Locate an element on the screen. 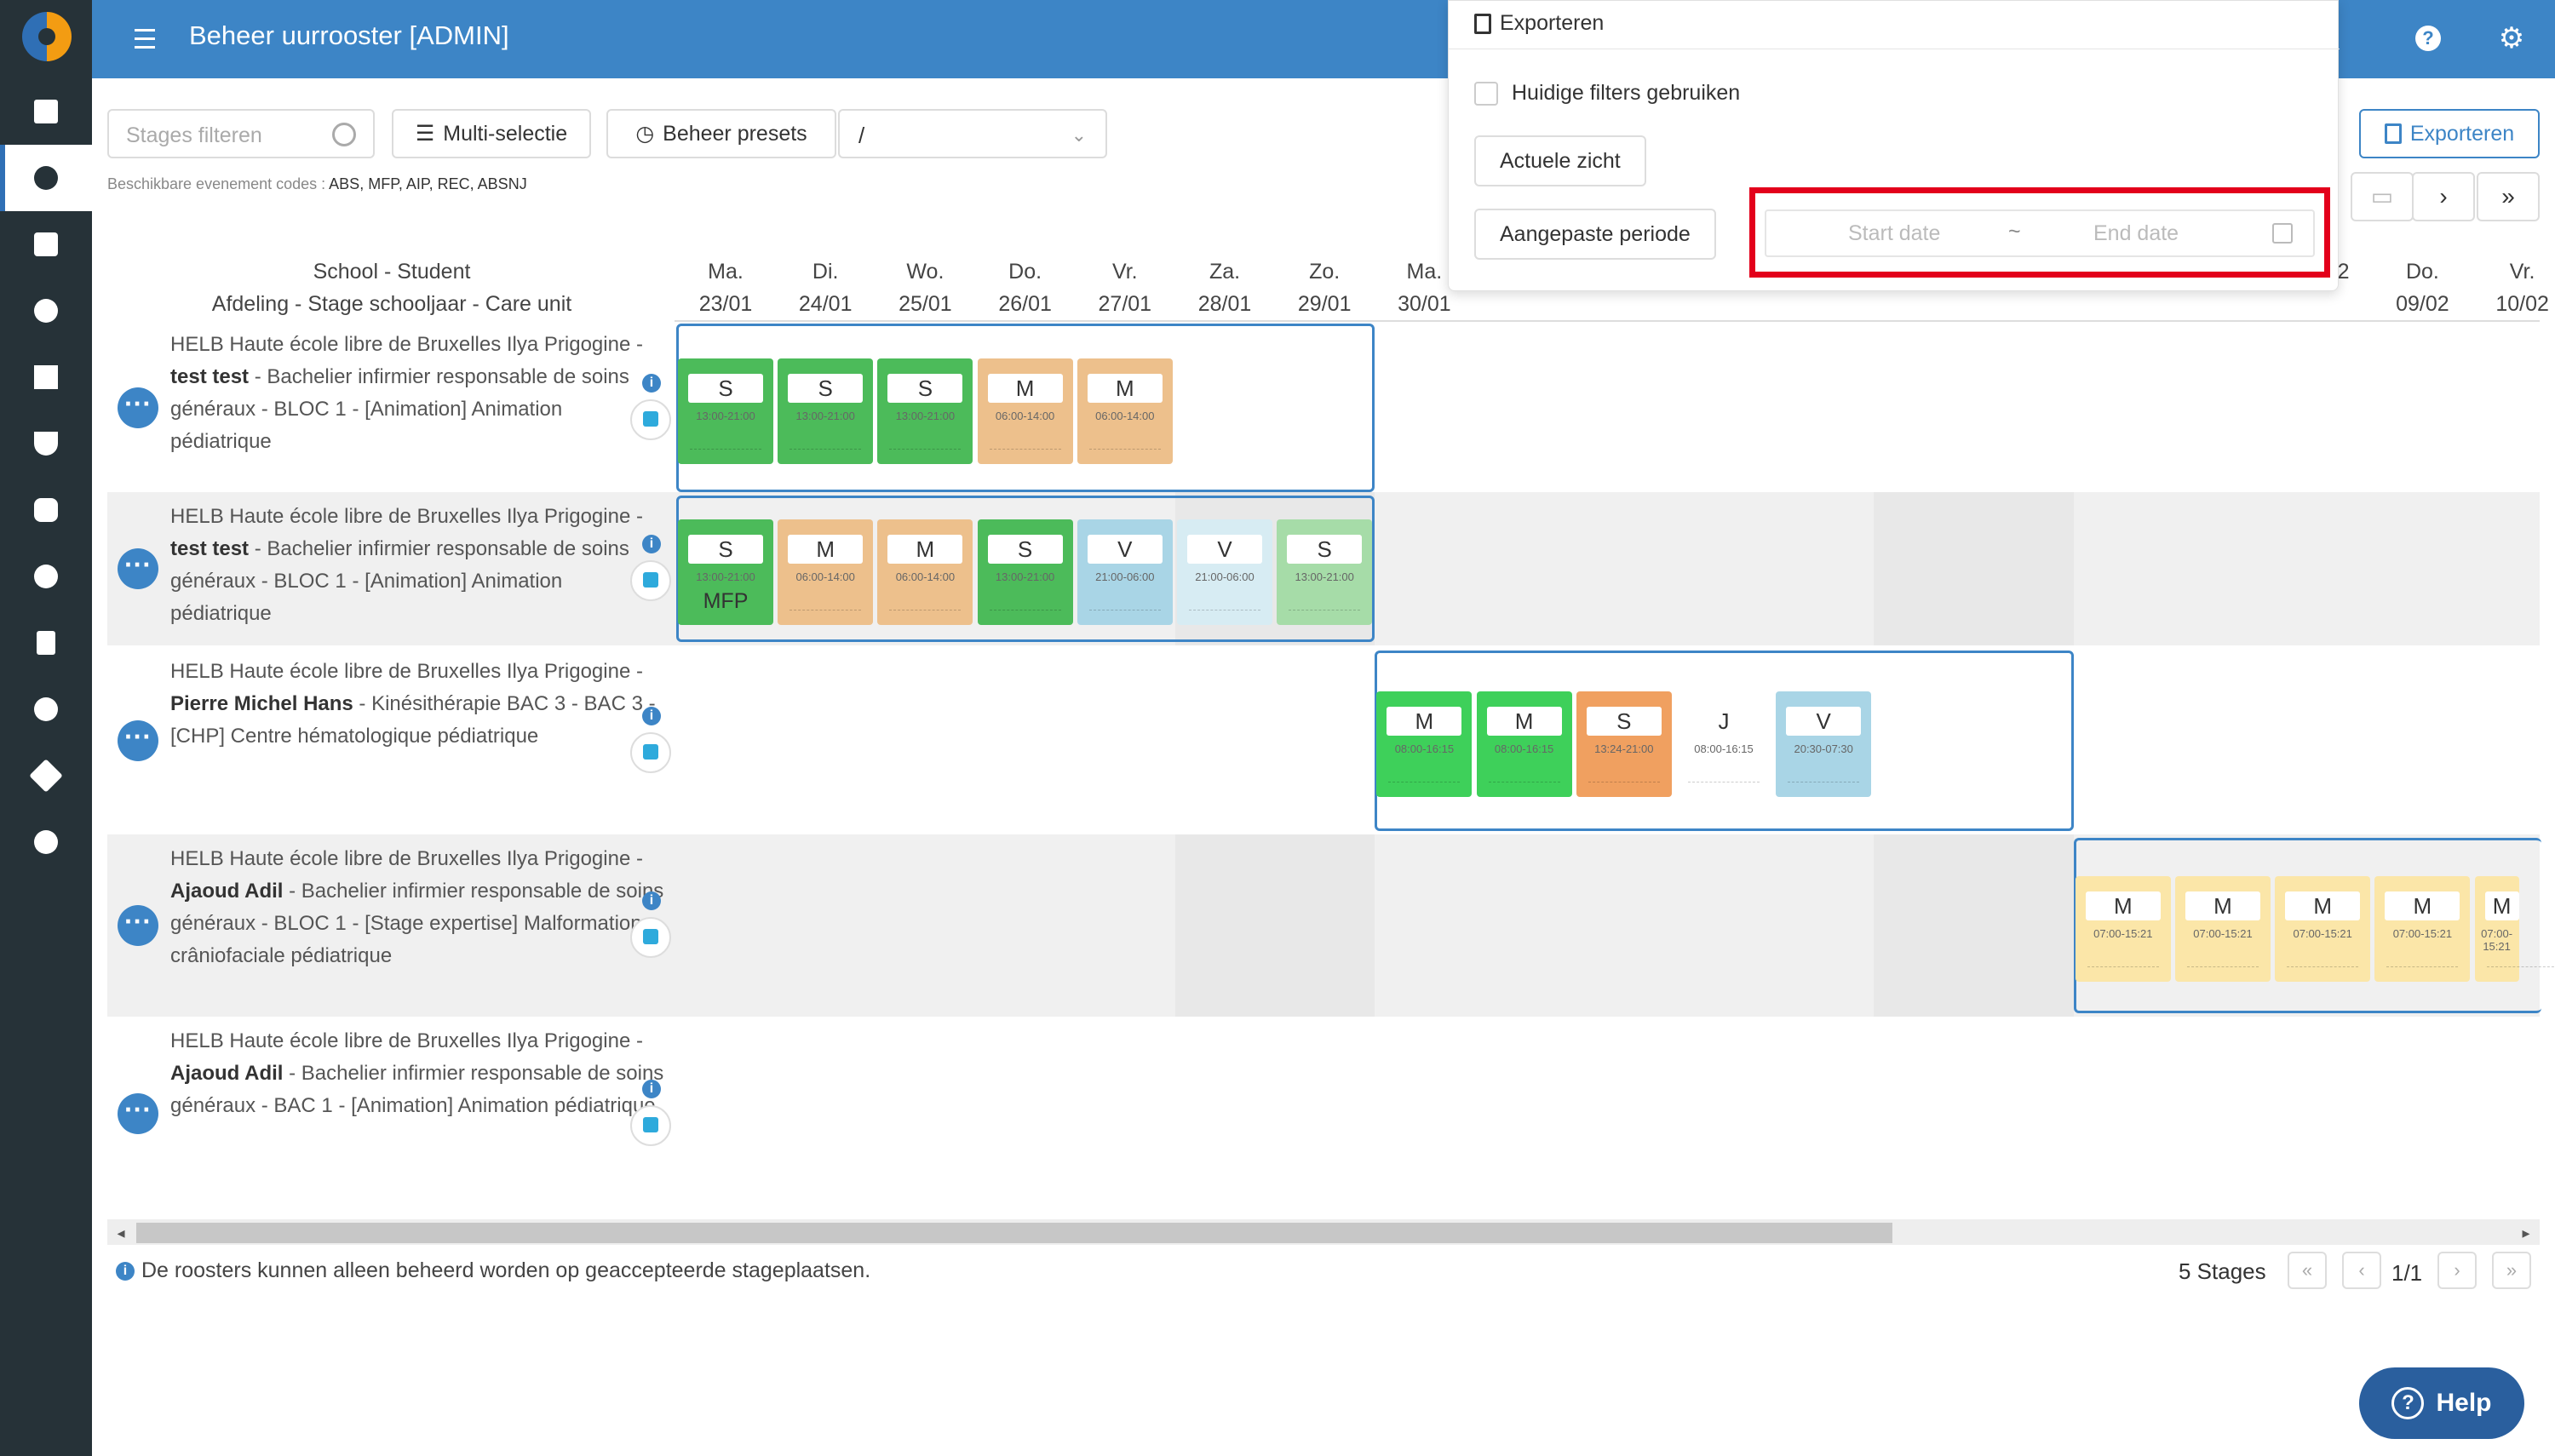 This screenshot has width=2555, height=1456. next-period-button: › is located at coordinates (2443, 196).